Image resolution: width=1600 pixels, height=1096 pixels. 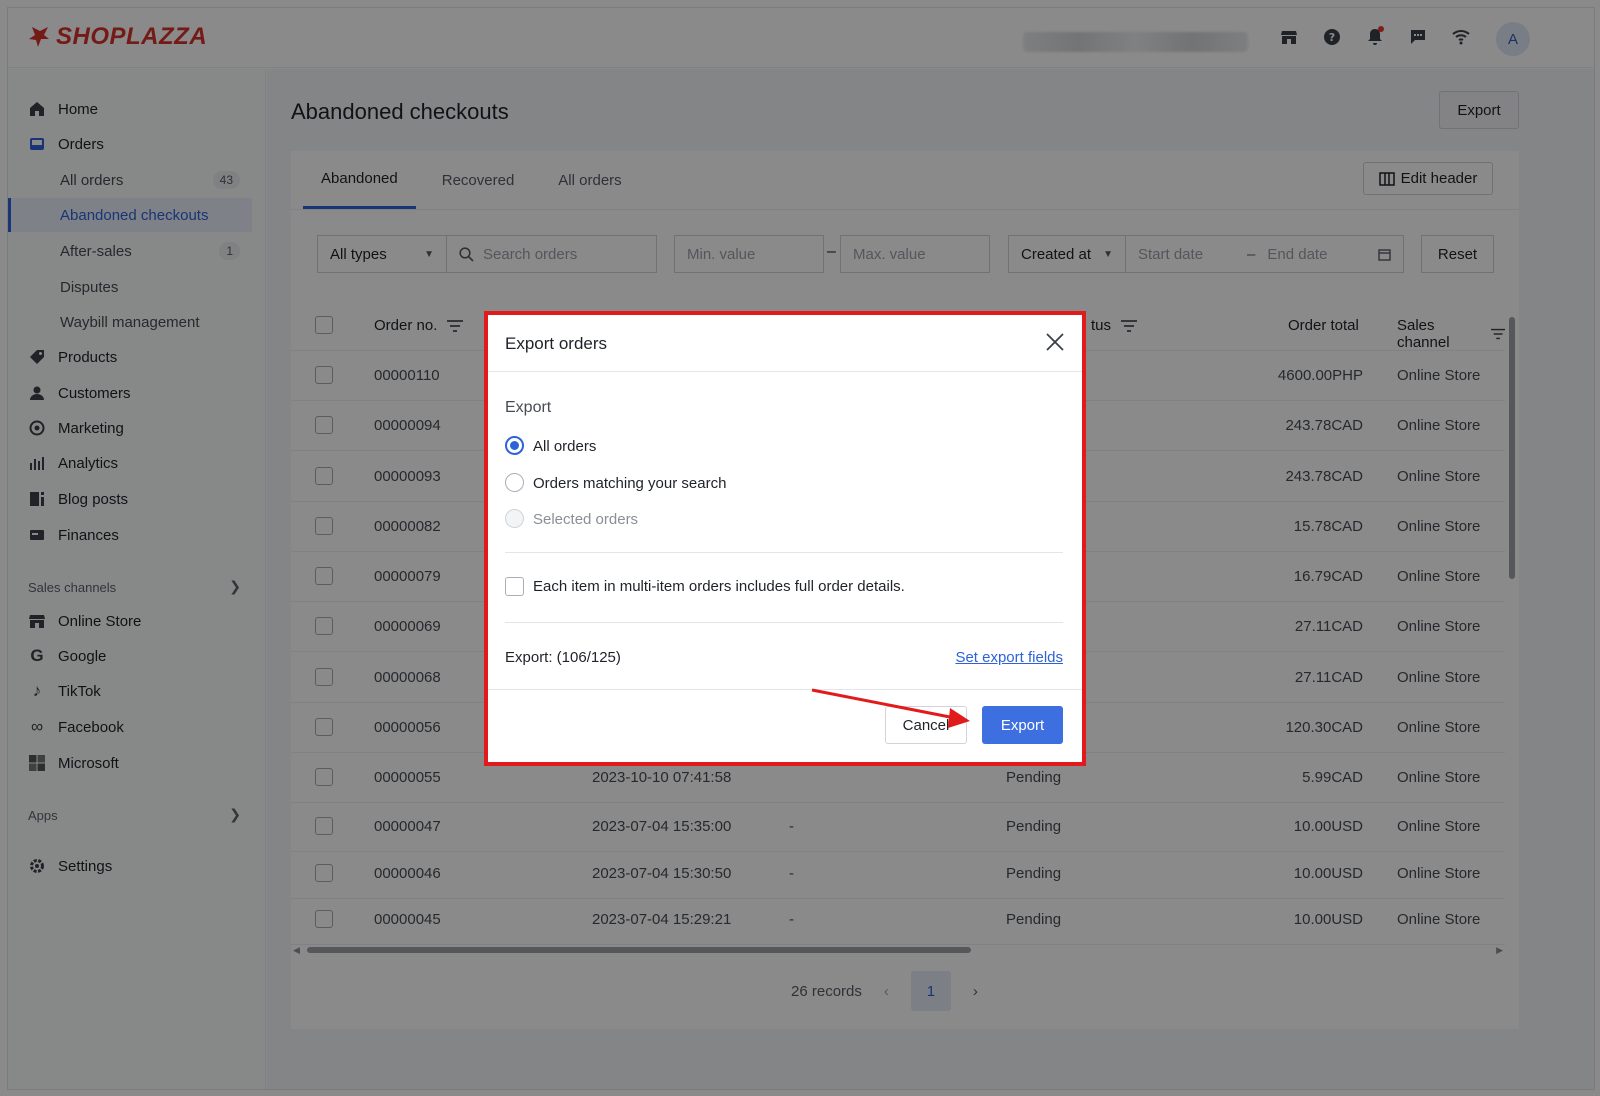 I want to click on radio-all-orders, so click(x=514, y=445).